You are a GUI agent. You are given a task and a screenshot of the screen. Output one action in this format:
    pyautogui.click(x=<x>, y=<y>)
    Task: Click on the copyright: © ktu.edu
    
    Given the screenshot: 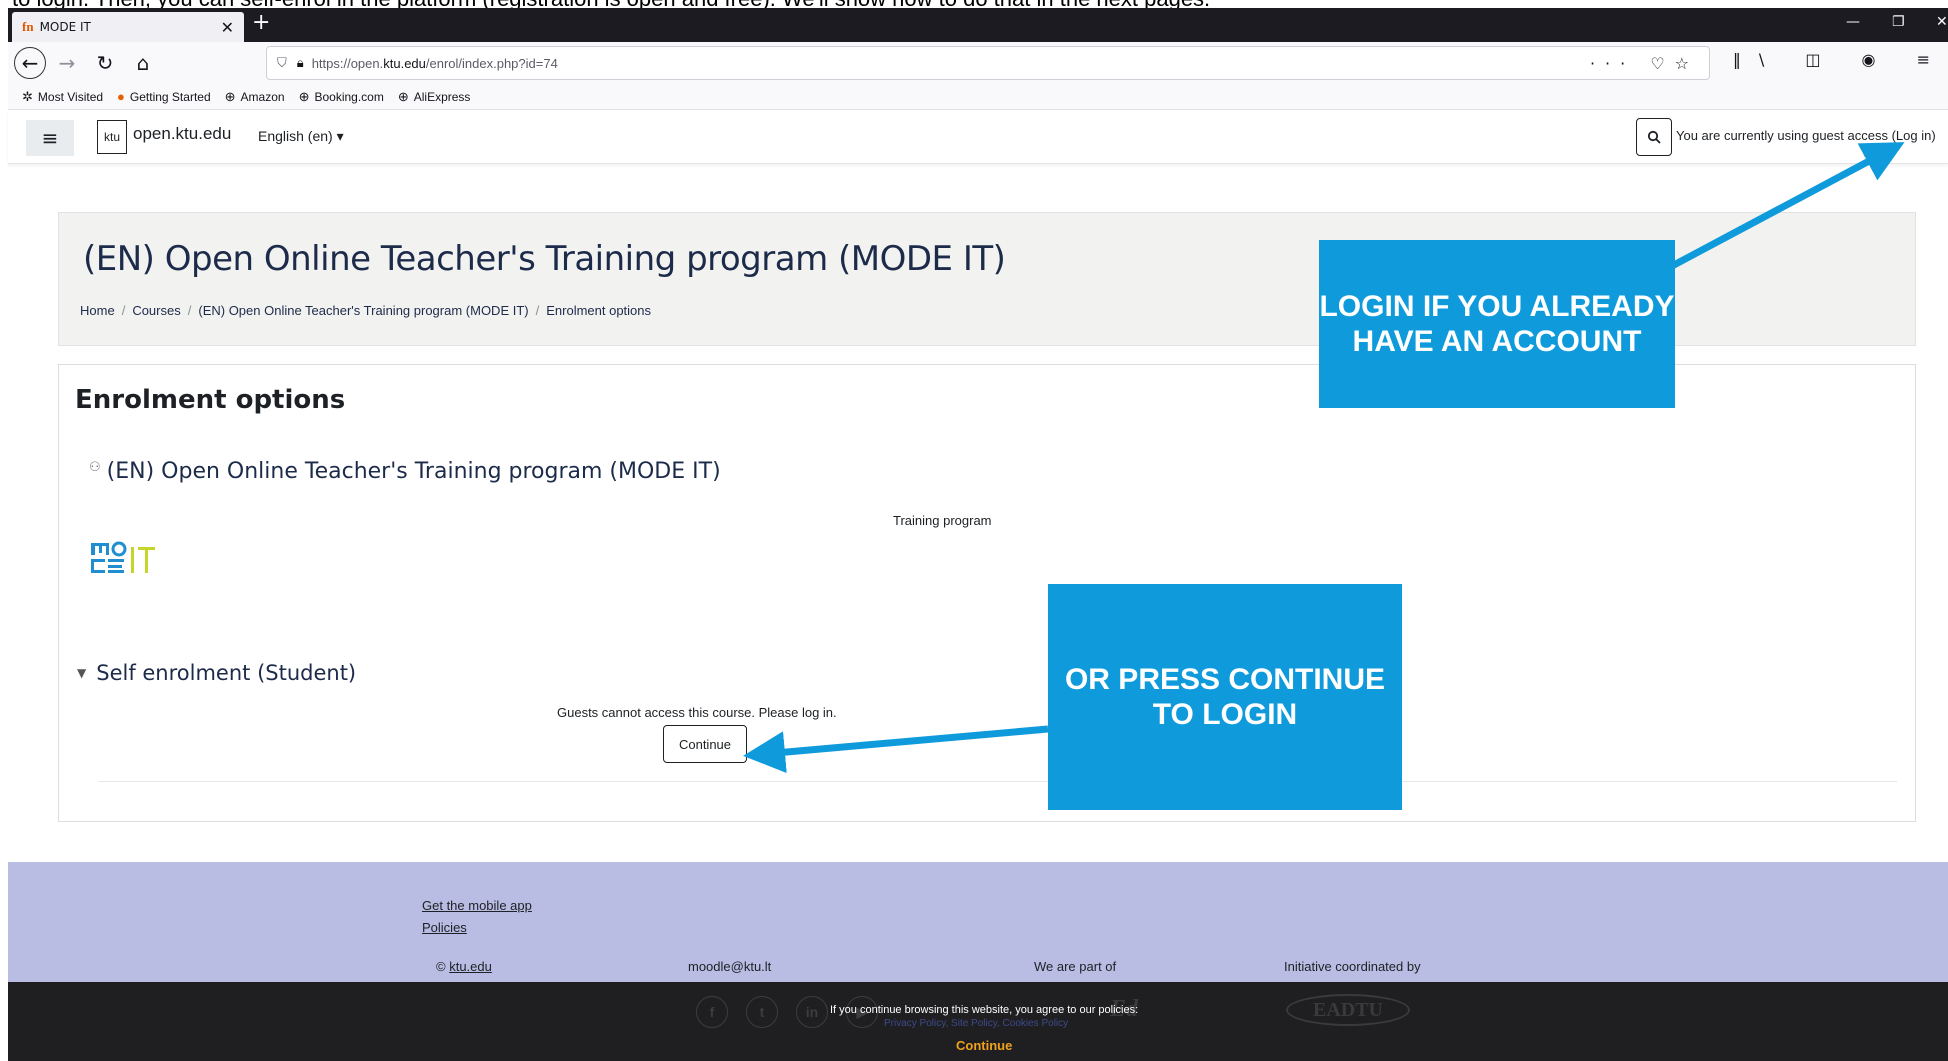 What is the action you would take?
    pyautogui.click(x=464, y=966)
    